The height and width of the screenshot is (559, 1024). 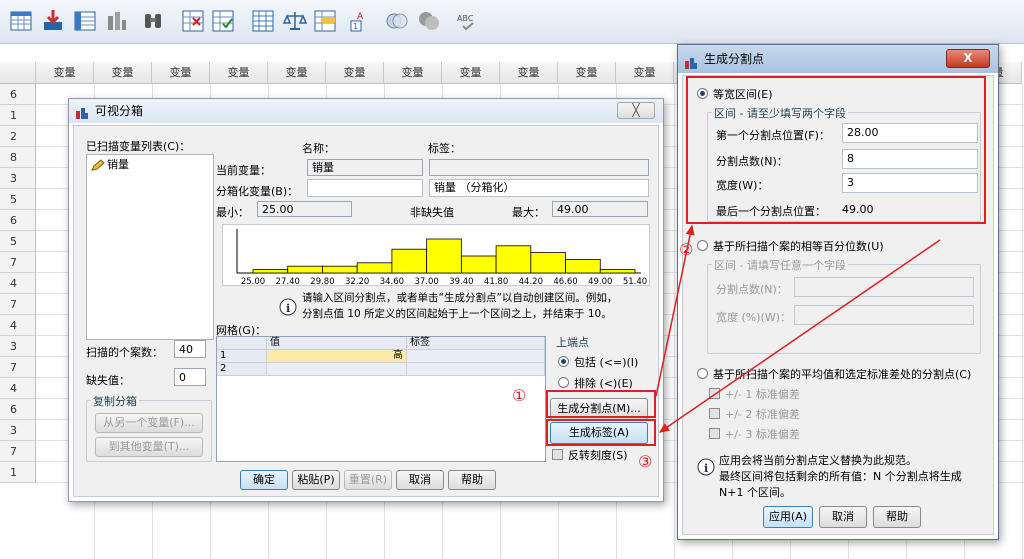 I want to click on num-cutpoints-label: 分割点数(N)：, so click(x=752, y=161).